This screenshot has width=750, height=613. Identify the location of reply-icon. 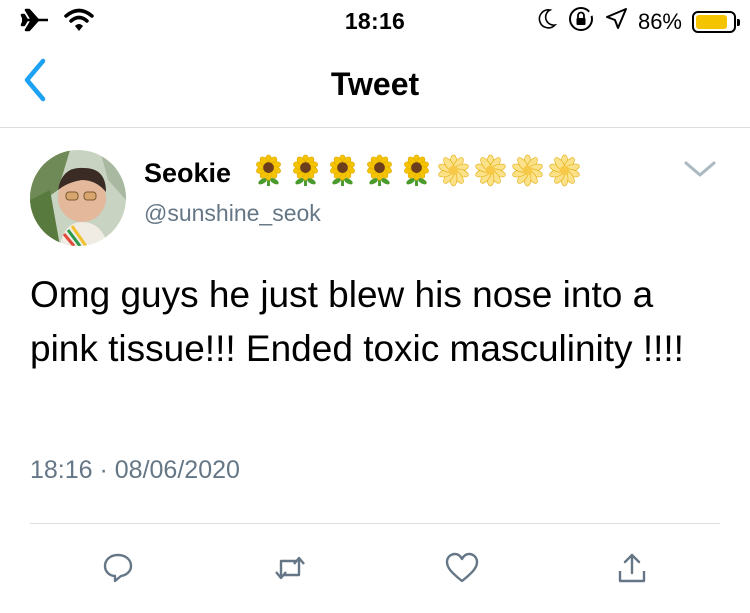
(118, 570).